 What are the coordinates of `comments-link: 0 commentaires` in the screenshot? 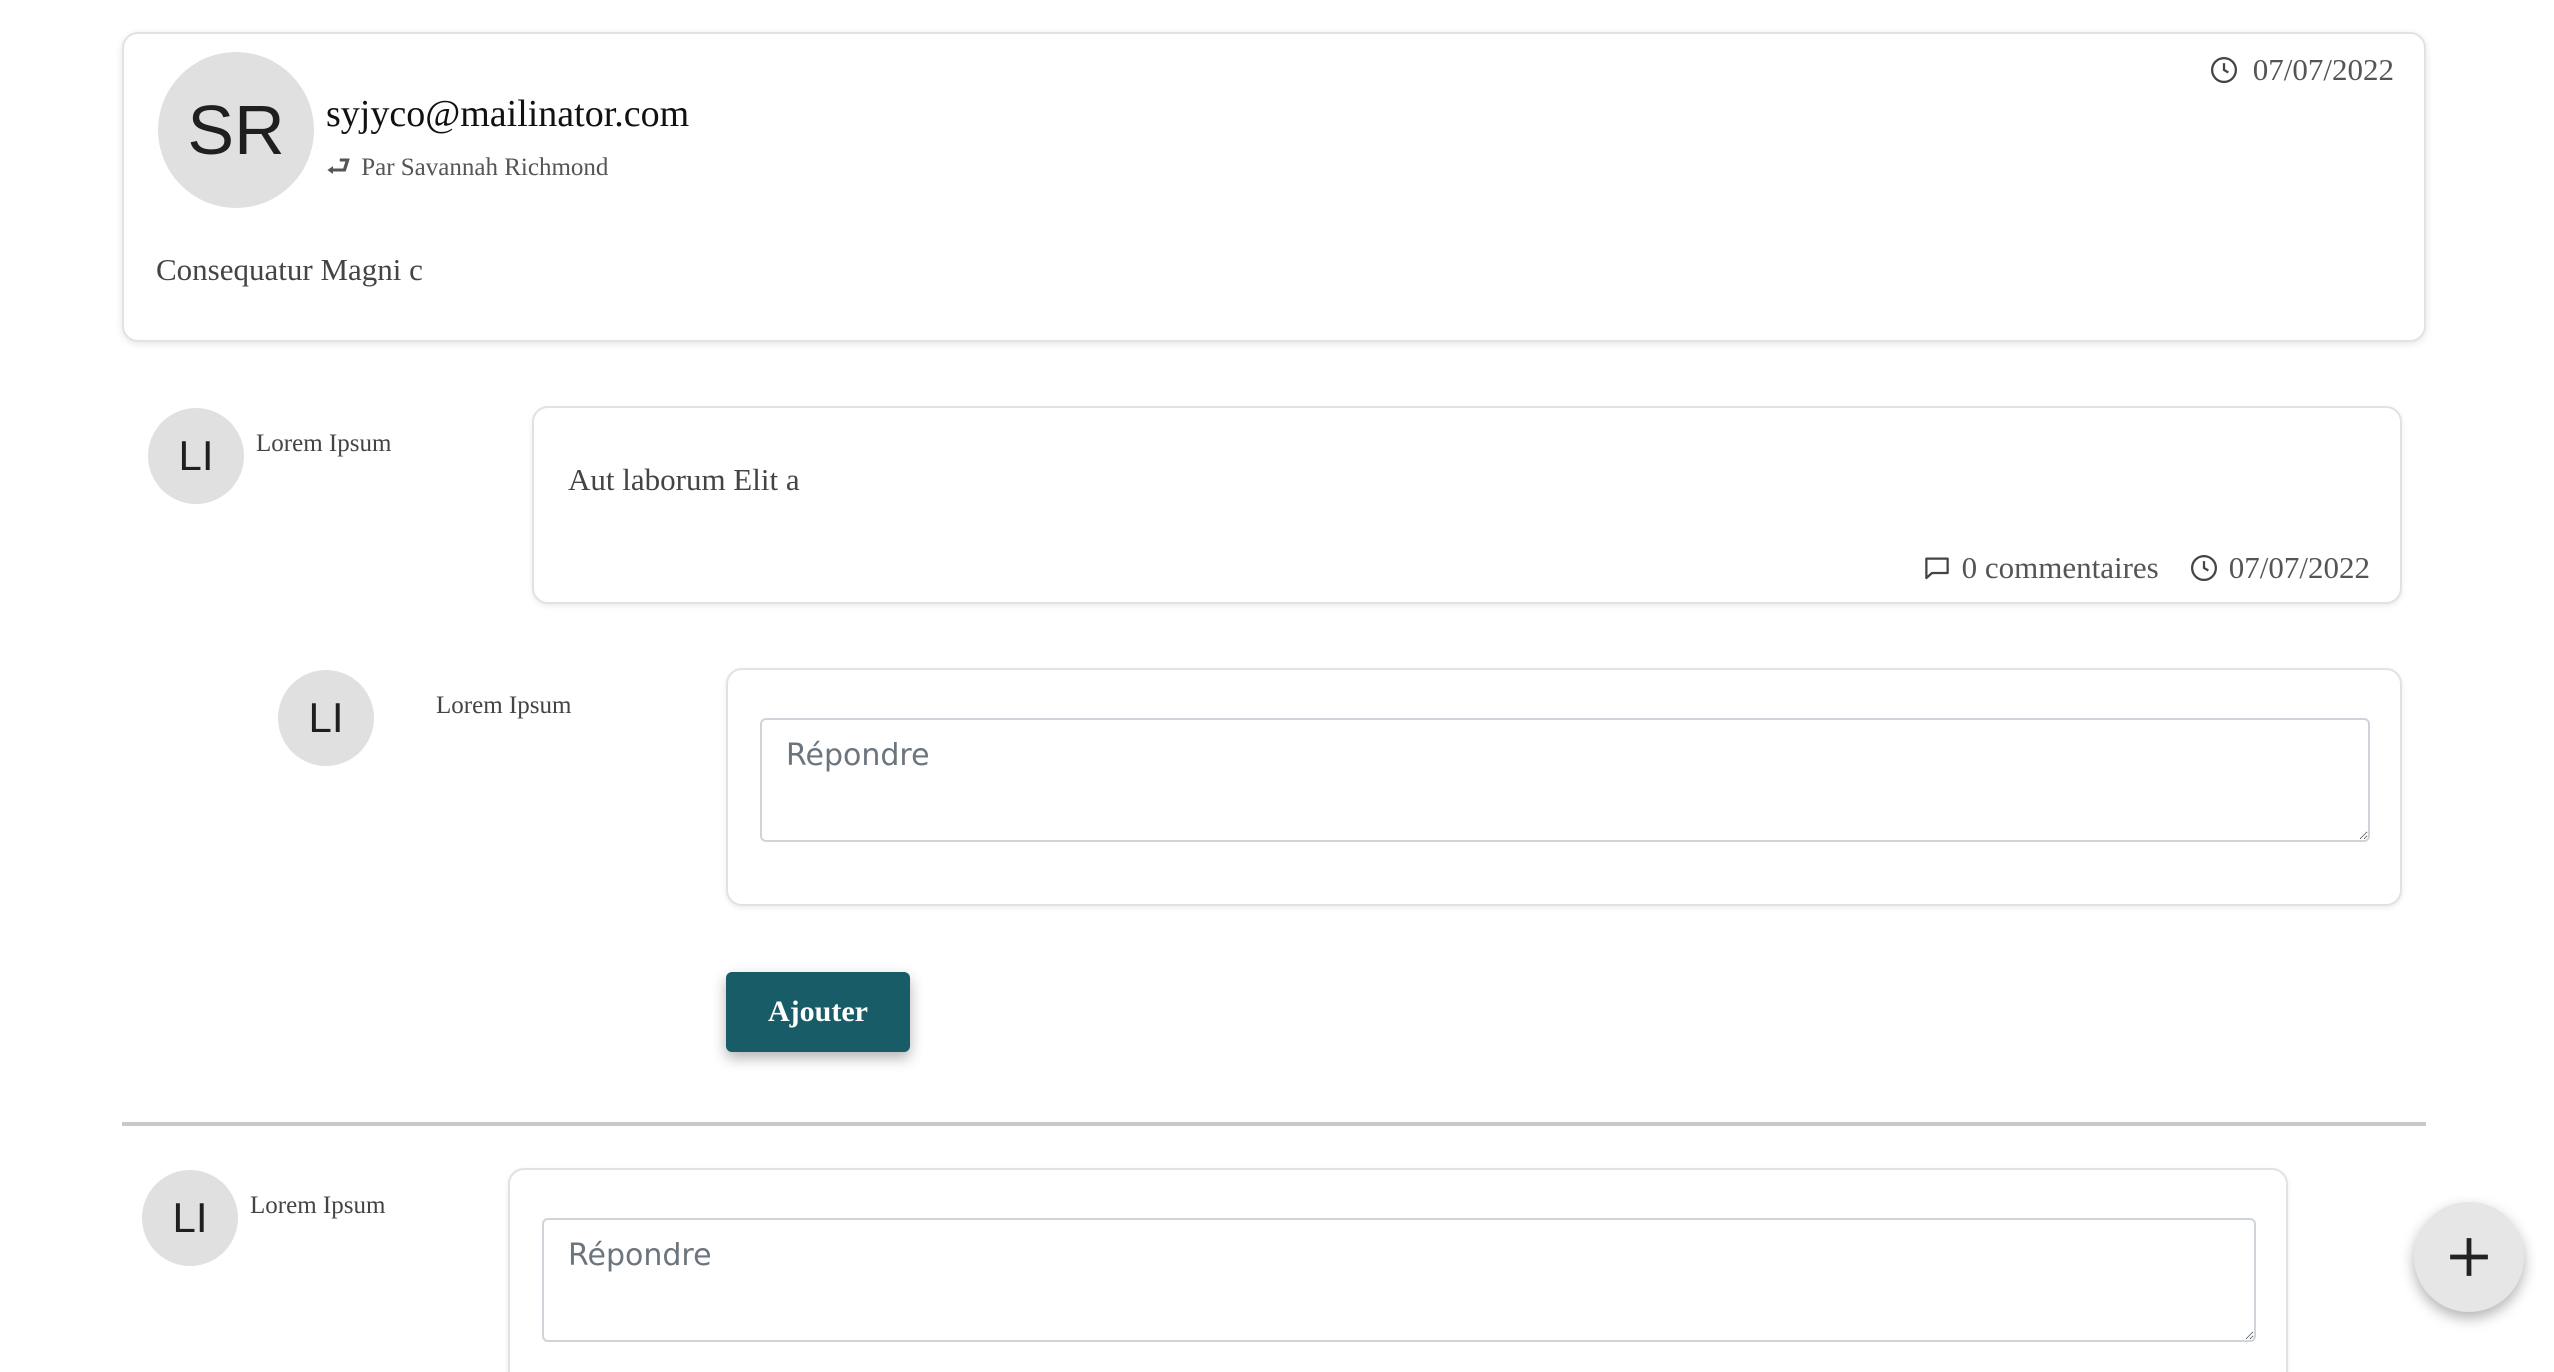 It's located at (2040, 568).